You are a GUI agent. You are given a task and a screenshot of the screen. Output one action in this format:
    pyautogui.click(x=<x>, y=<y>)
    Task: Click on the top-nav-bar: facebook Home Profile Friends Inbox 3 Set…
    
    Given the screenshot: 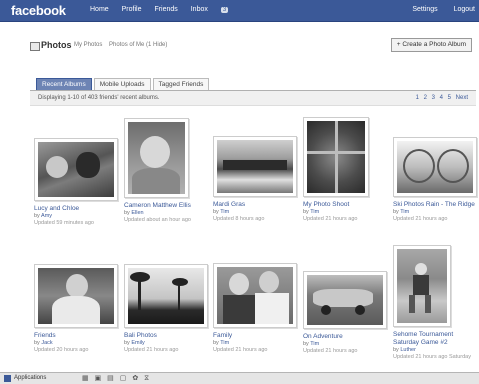 What is the action you would take?
    pyautogui.click(x=239, y=11)
    